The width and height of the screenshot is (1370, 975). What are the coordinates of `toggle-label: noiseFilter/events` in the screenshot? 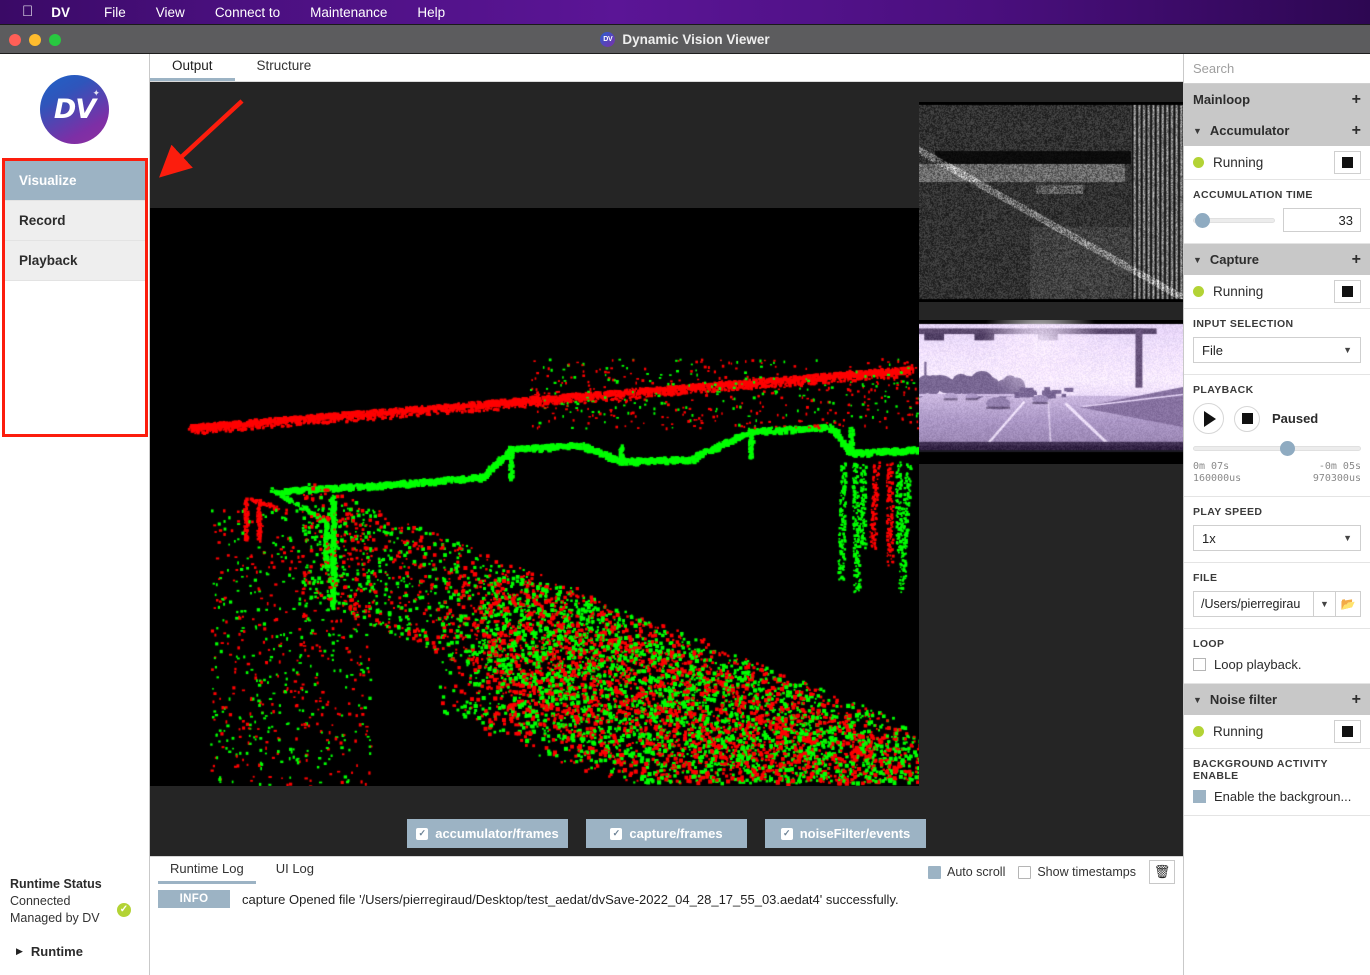 It's located at (855, 833).